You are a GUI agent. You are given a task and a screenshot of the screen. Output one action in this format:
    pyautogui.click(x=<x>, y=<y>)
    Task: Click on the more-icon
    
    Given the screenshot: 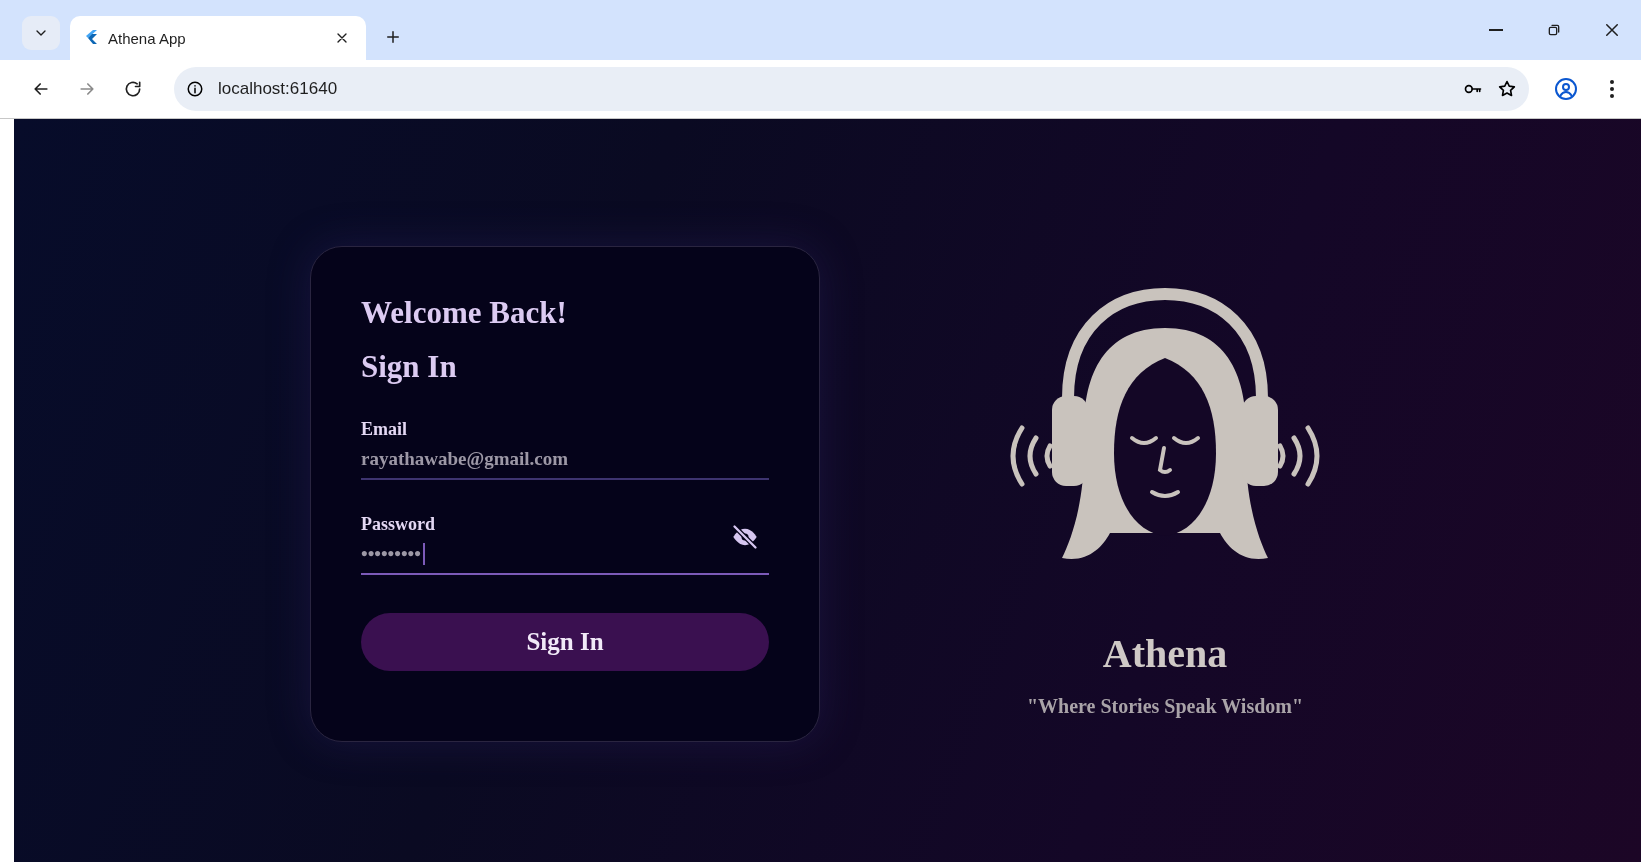 What is the action you would take?
    pyautogui.click(x=1612, y=89)
    